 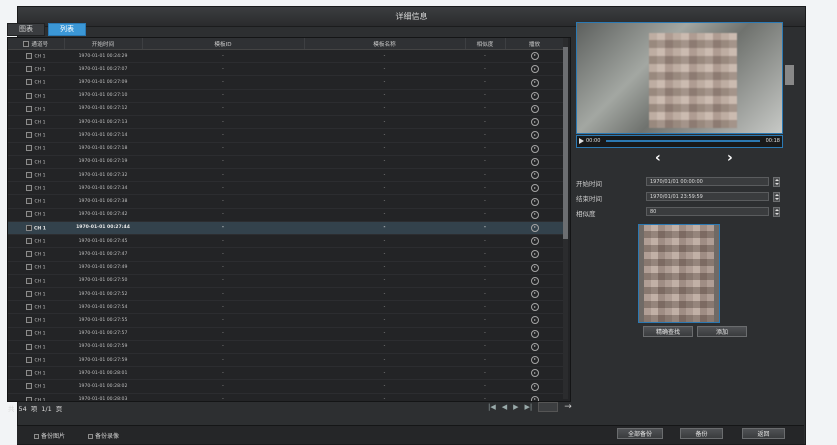 What do you see at coordinates (658, 158) in the screenshot?
I see `chevron-left-icon: ‹` at bounding box center [658, 158].